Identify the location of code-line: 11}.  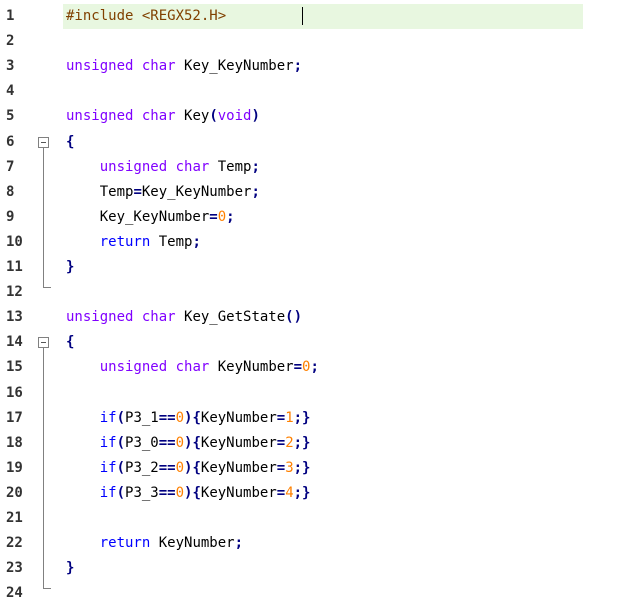
(315, 267).